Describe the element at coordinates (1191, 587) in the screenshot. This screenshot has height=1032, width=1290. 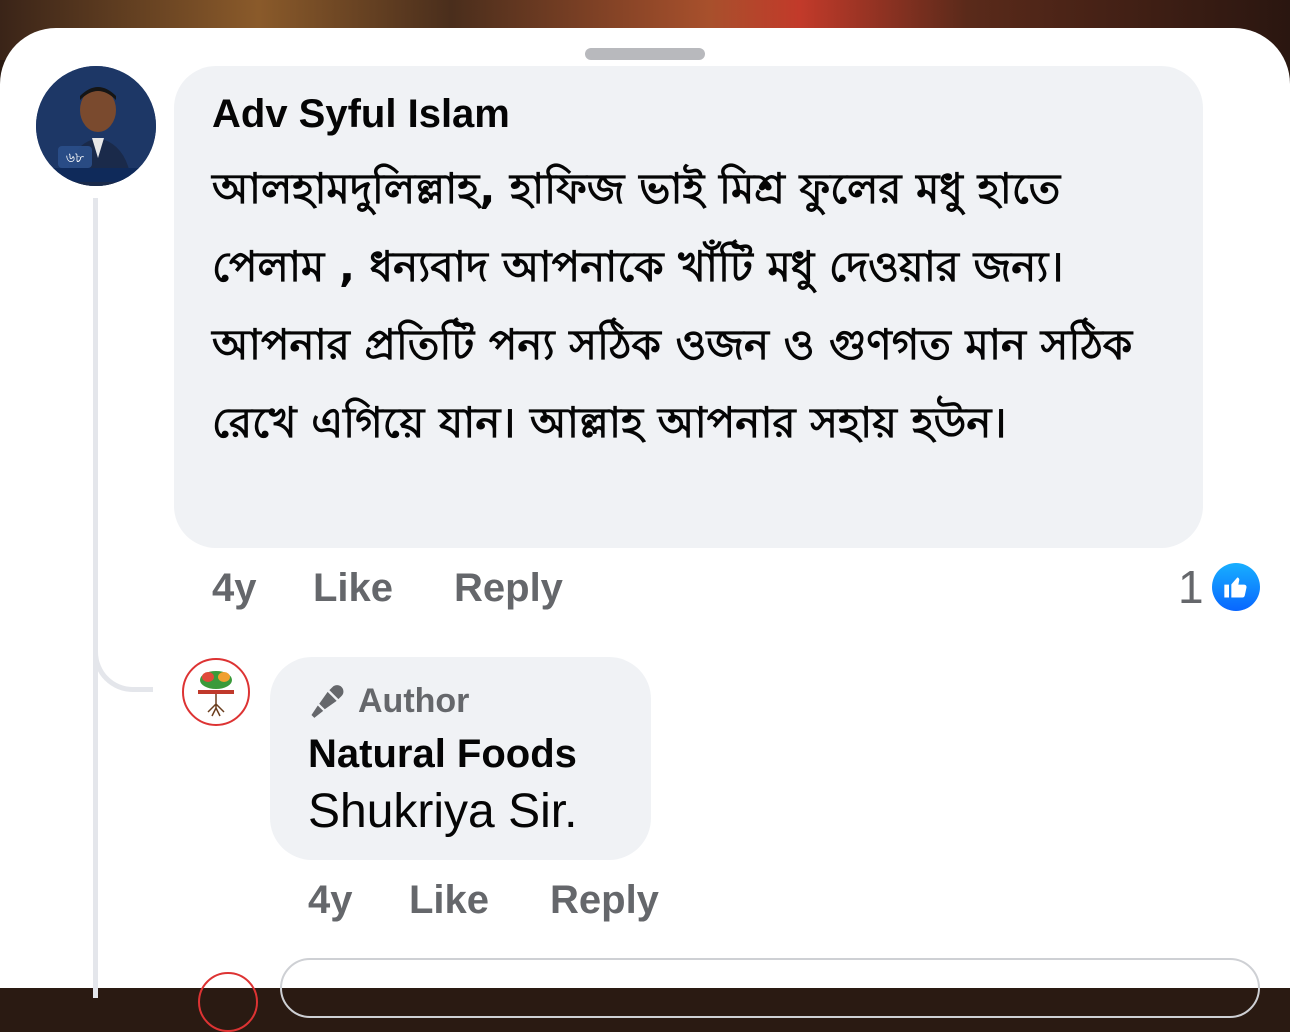
I see `reaction-count: 1` at that location.